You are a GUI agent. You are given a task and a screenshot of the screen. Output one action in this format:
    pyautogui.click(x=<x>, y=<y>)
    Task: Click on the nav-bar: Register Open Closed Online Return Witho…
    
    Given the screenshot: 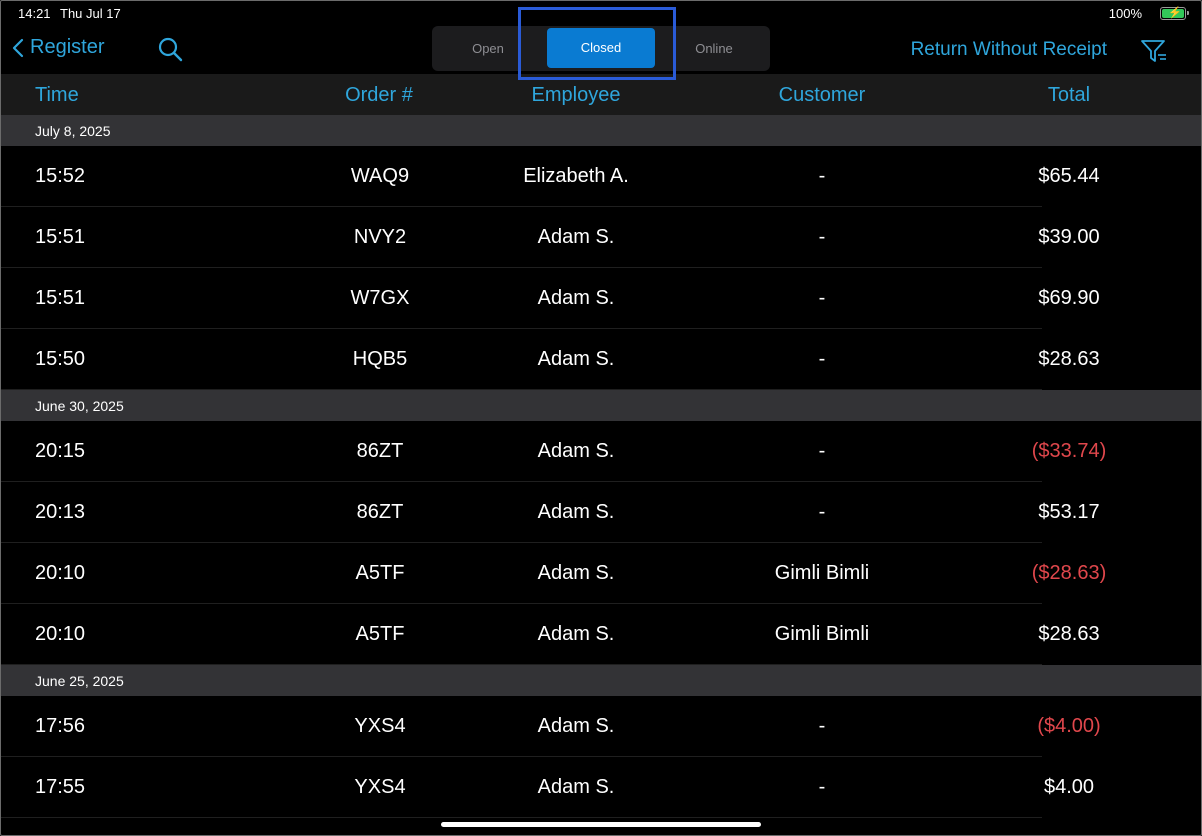 What is the action you would take?
    pyautogui.click(x=601, y=50)
    